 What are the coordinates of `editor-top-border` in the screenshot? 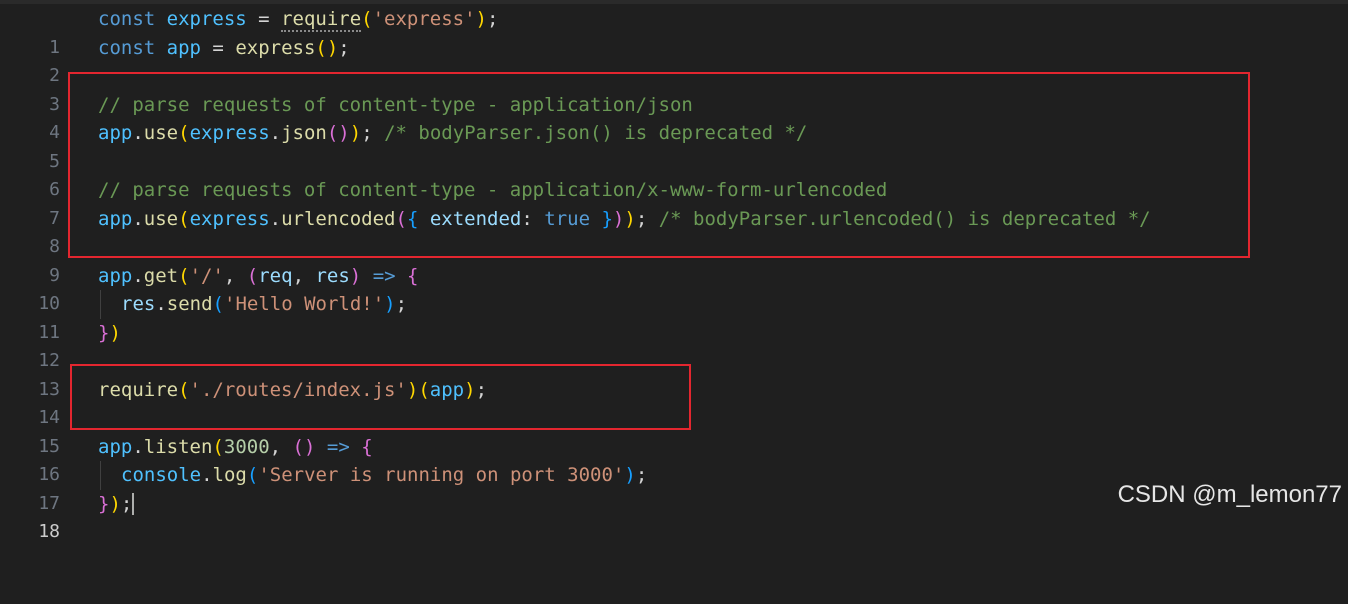 It's located at (674, 2).